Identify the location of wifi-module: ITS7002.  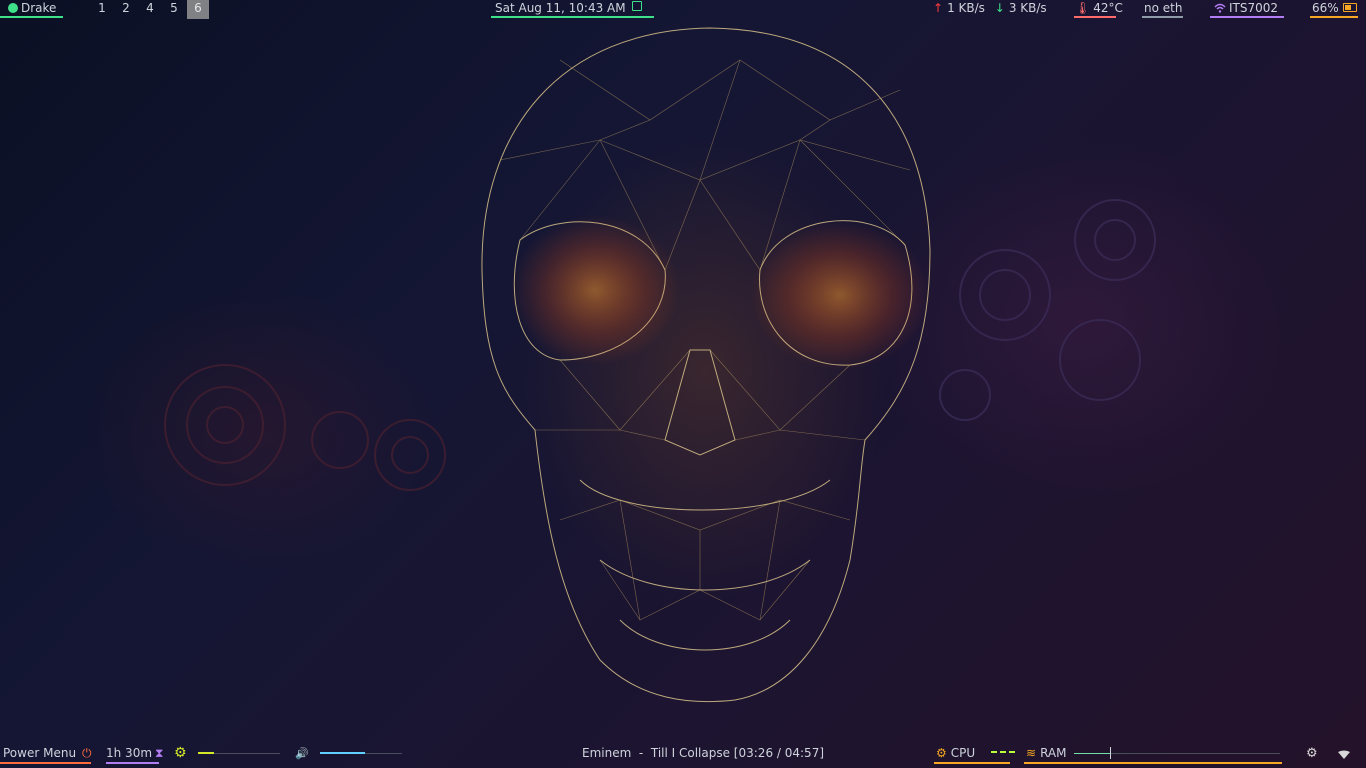
(1247, 9).